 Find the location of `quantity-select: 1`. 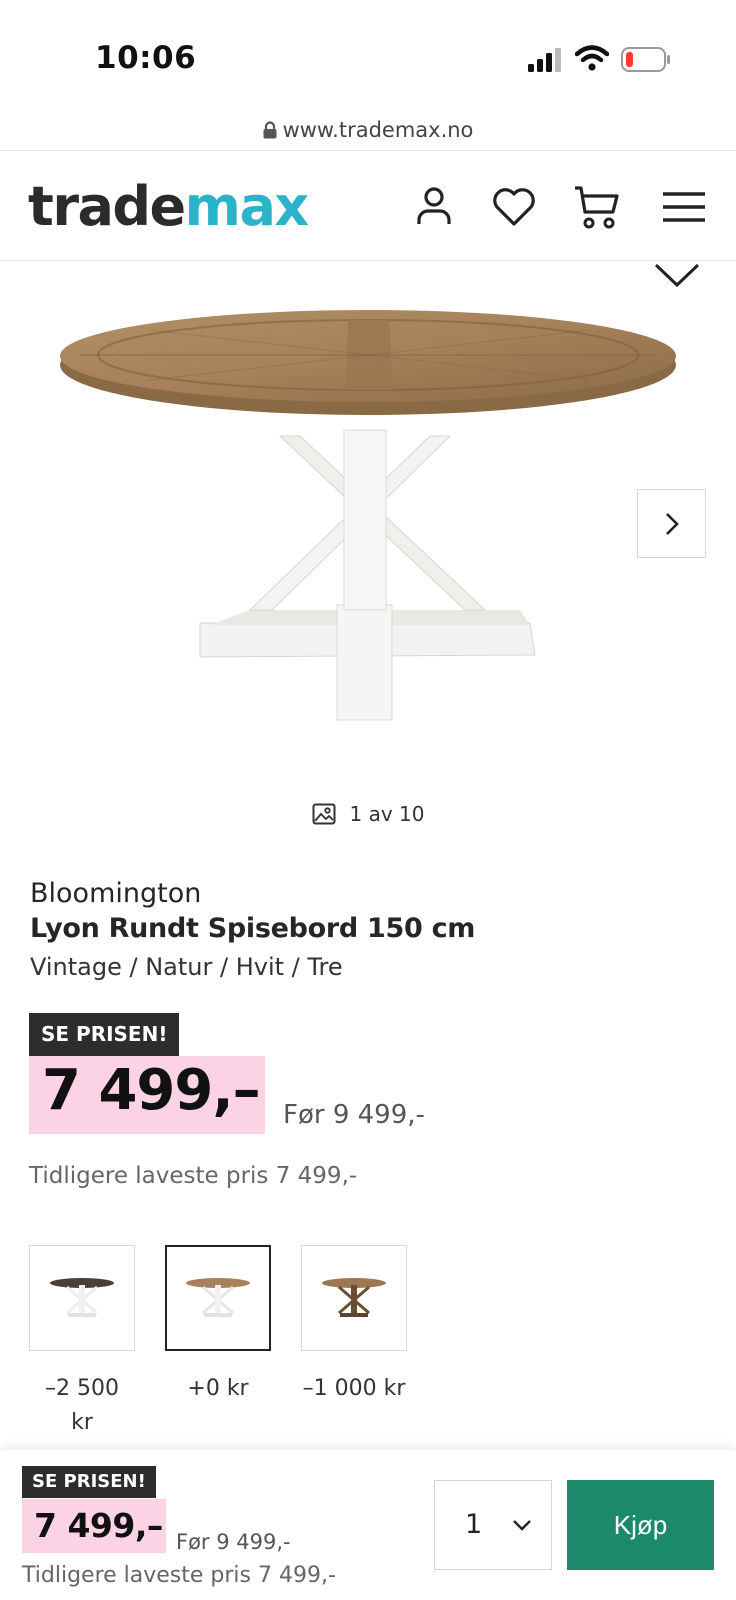

quantity-select: 1 is located at coordinates (493, 1525).